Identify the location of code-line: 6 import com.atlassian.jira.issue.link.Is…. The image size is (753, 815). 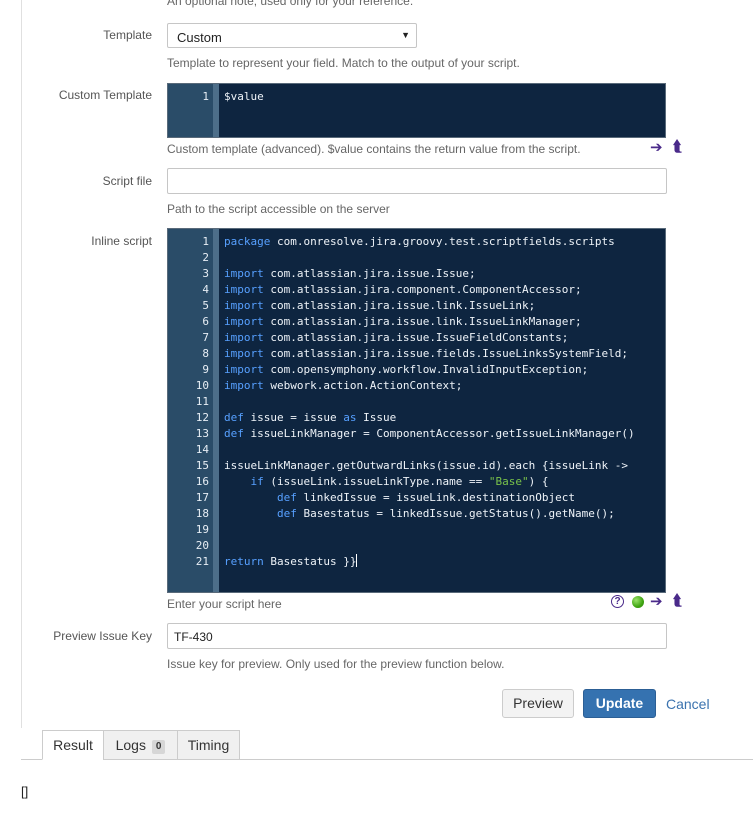
(416, 322).